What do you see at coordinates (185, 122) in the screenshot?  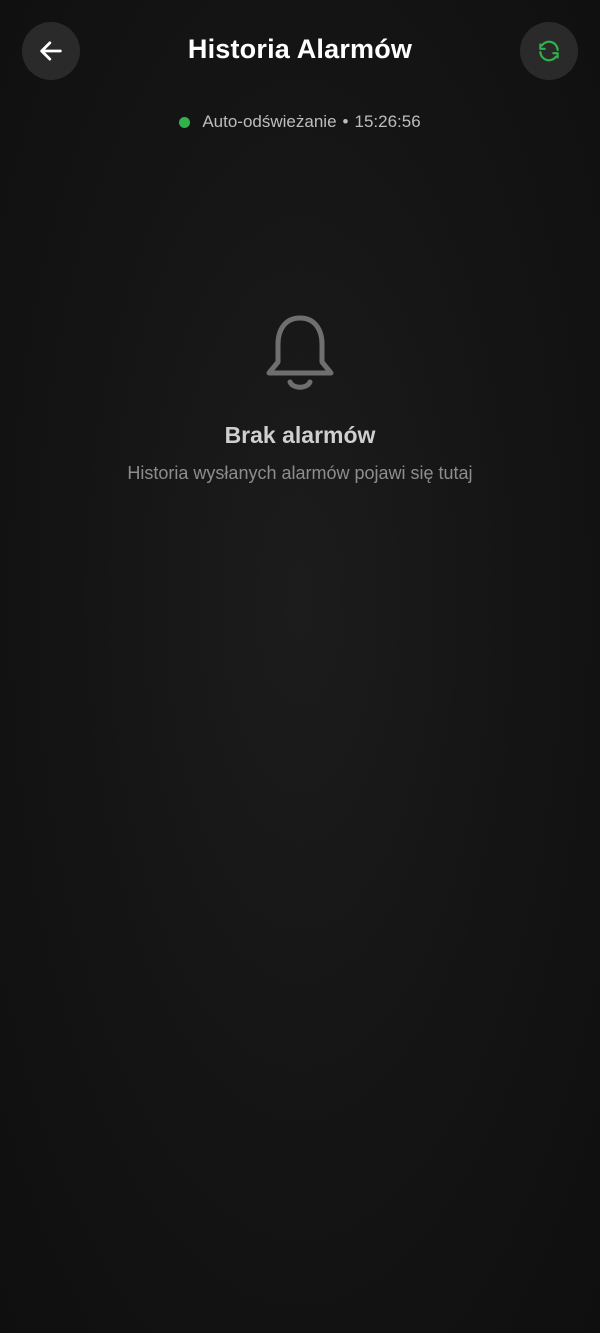 I see `status-indicator-dot` at bounding box center [185, 122].